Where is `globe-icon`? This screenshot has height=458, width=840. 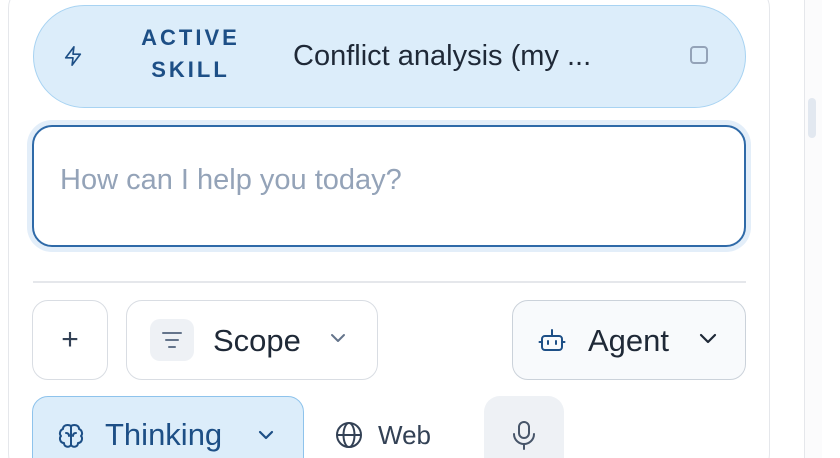 globe-icon is located at coordinates (349, 435).